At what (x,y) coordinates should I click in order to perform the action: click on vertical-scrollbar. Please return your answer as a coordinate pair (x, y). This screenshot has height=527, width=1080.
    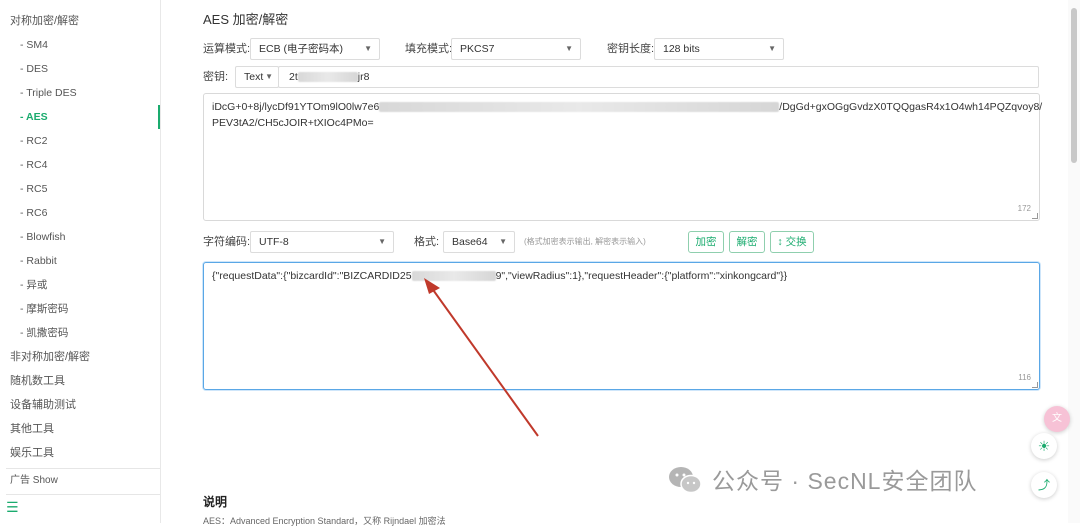
    Looking at the image, I should click on (1074, 261).